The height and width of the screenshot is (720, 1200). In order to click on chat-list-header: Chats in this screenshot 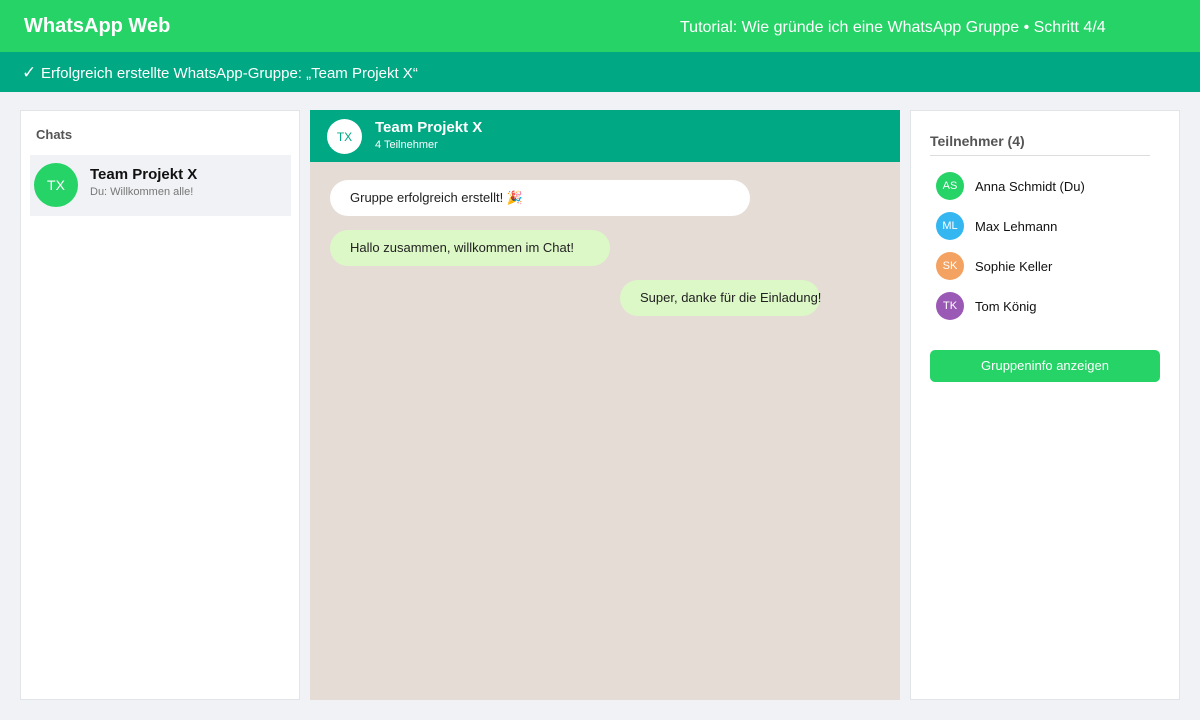, I will do `click(54, 134)`.